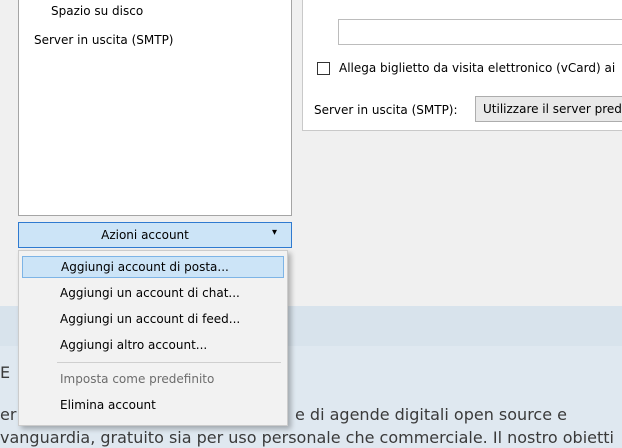 Image resolution: width=622 pixels, height=448 pixels. Describe the element at coordinates (480, 32) in the screenshot. I see `signature-text-field` at that location.